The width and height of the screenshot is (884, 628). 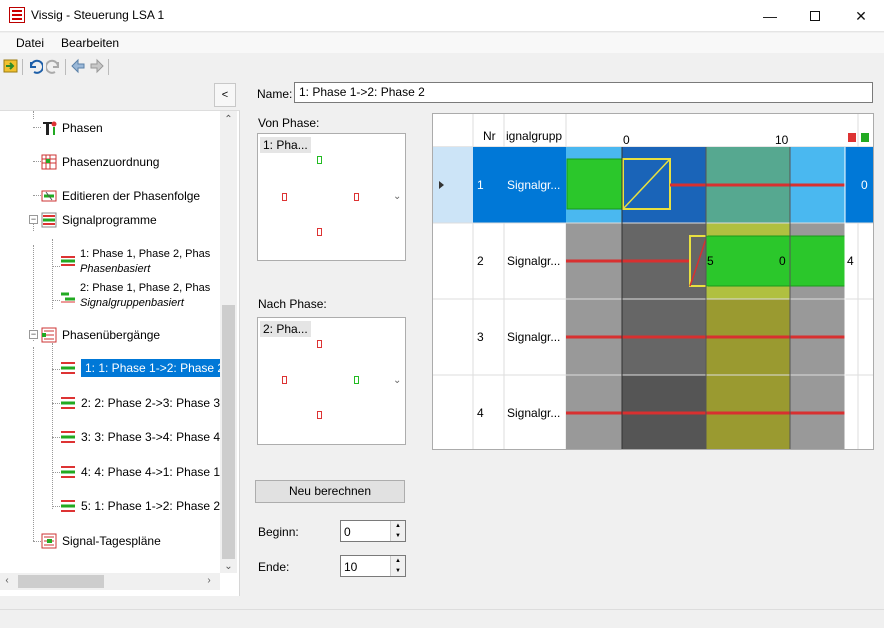 What do you see at coordinates (100, 335) in the screenshot?
I see `tree-item-phasenuebergaenge: Phasenübergänge` at bounding box center [100, 335].